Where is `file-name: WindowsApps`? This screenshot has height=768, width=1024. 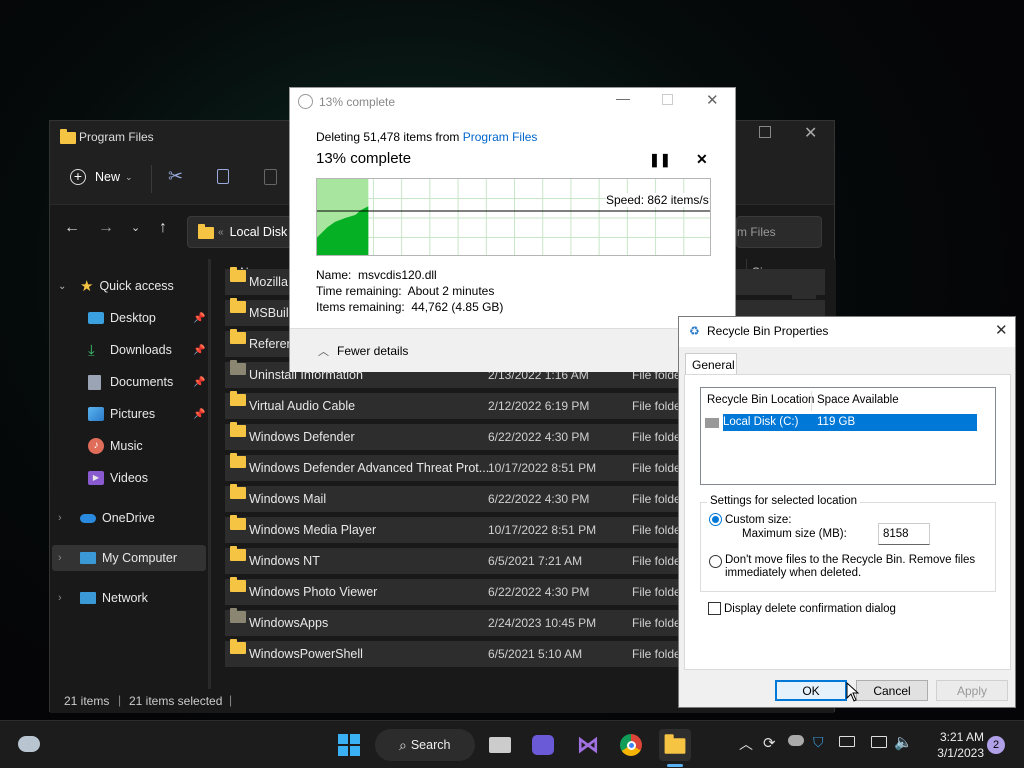 file-name: WindowsApps is located at coordinates (289, 623).